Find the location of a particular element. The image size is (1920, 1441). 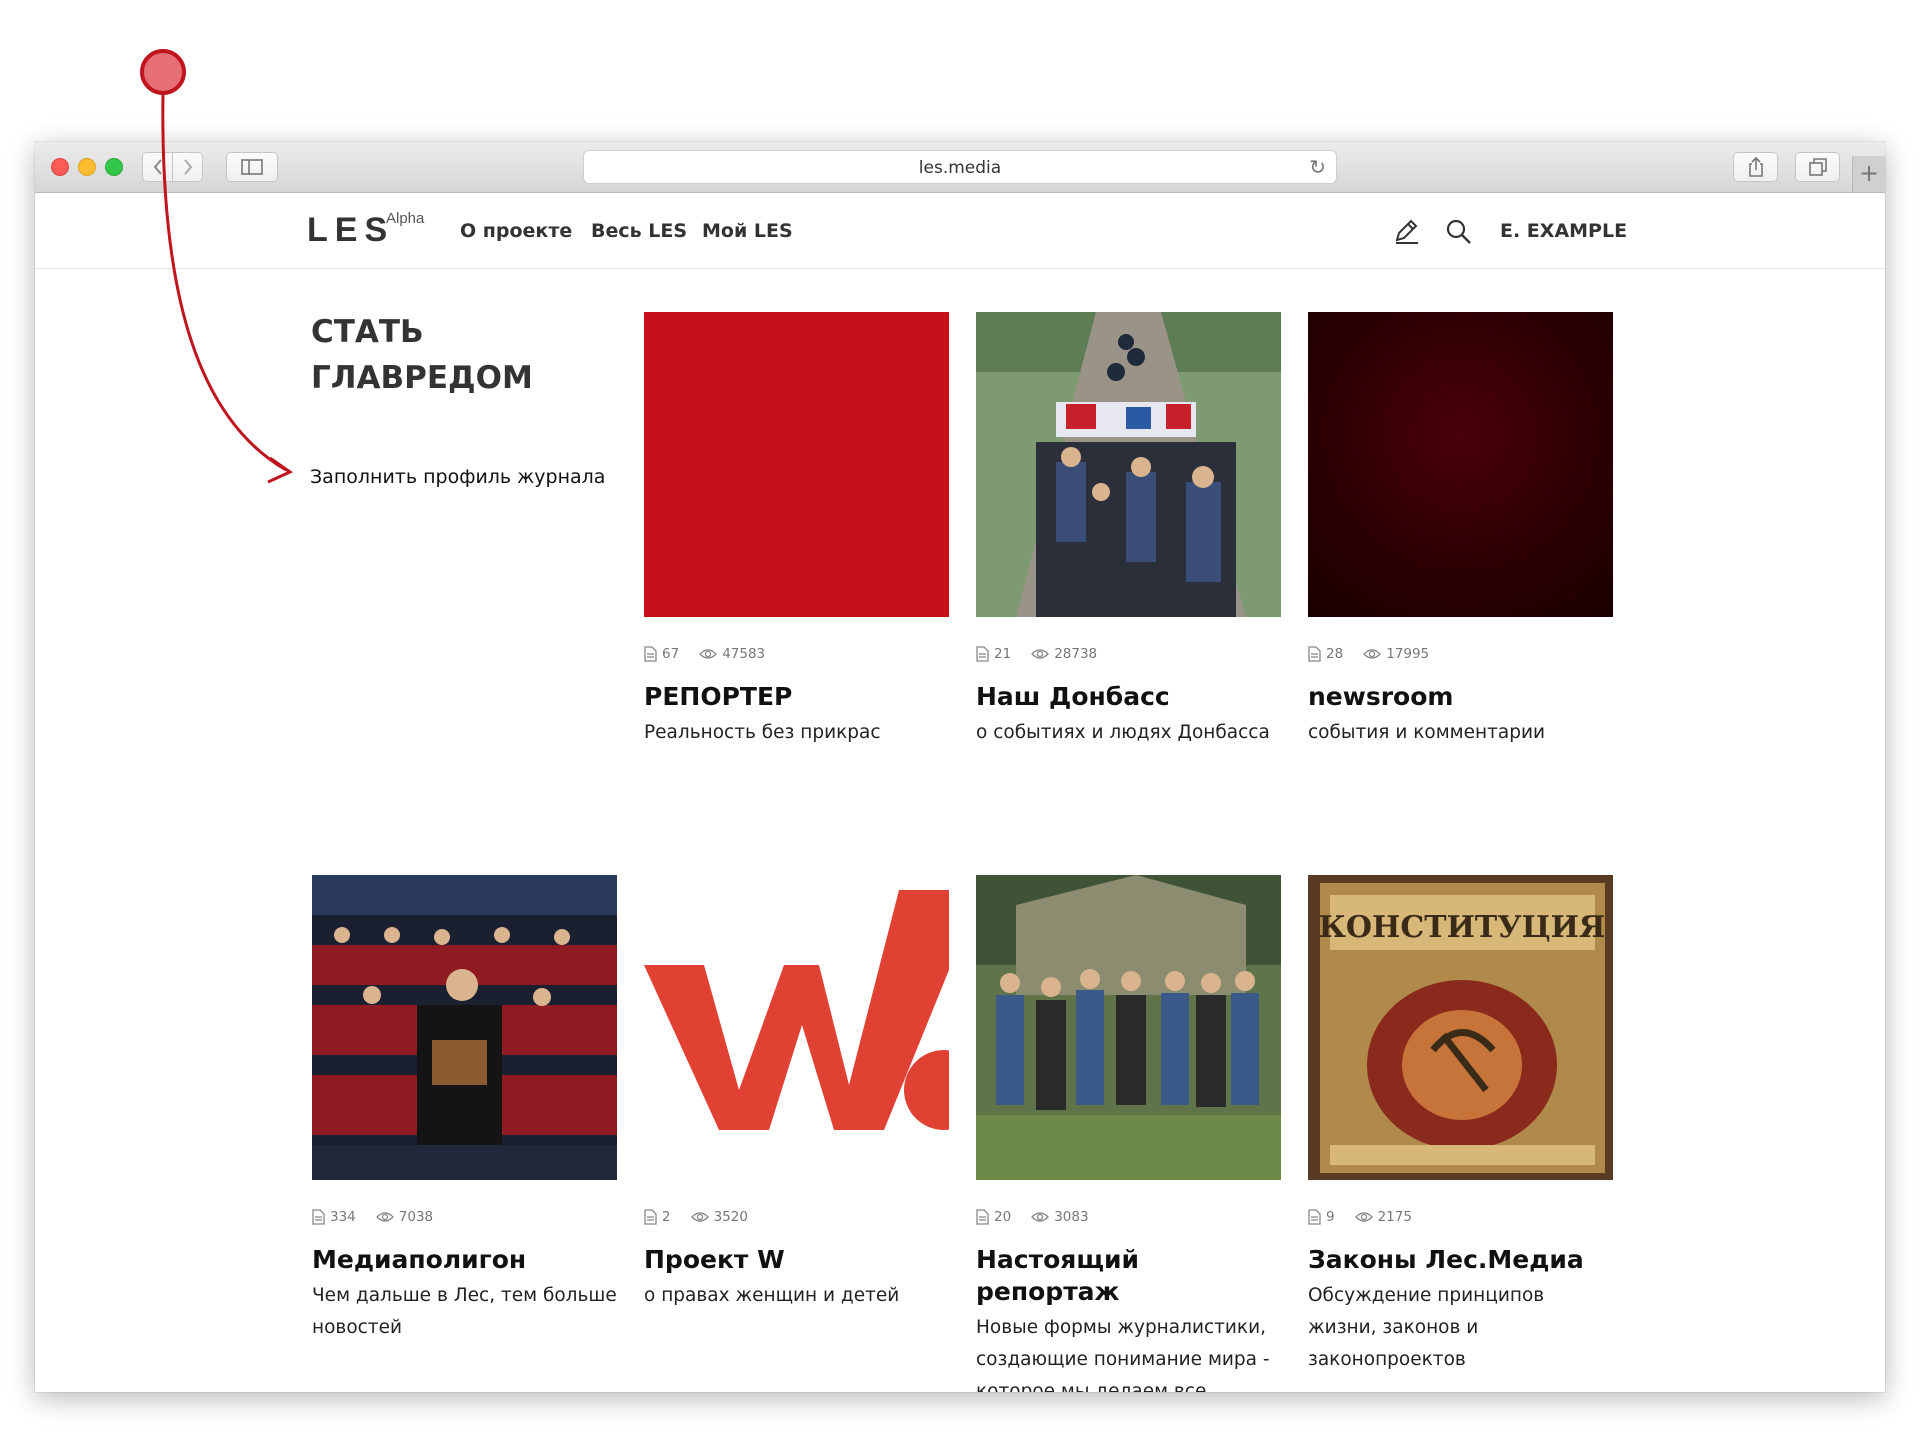

site-logo: LES is located at coordinates (350, 230).